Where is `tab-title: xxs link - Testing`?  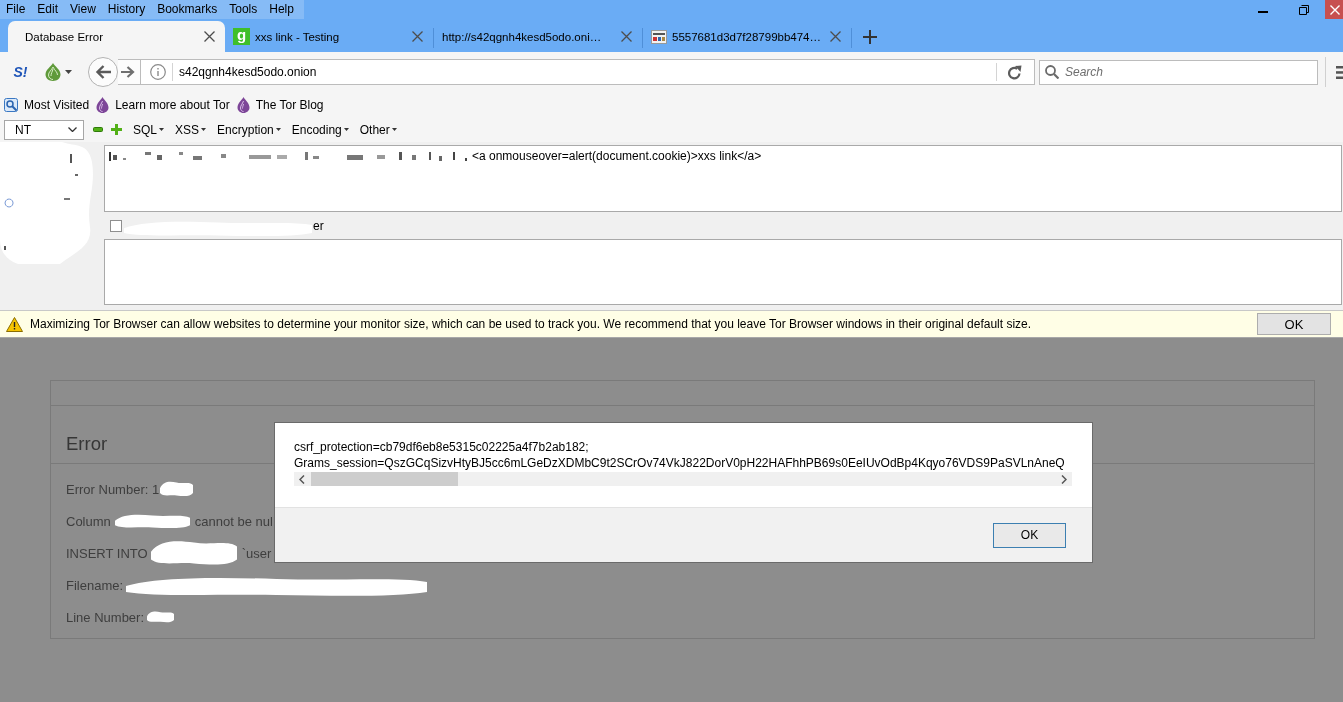
tab-title: xxs link - Testing is located at coordinates (298, 36).